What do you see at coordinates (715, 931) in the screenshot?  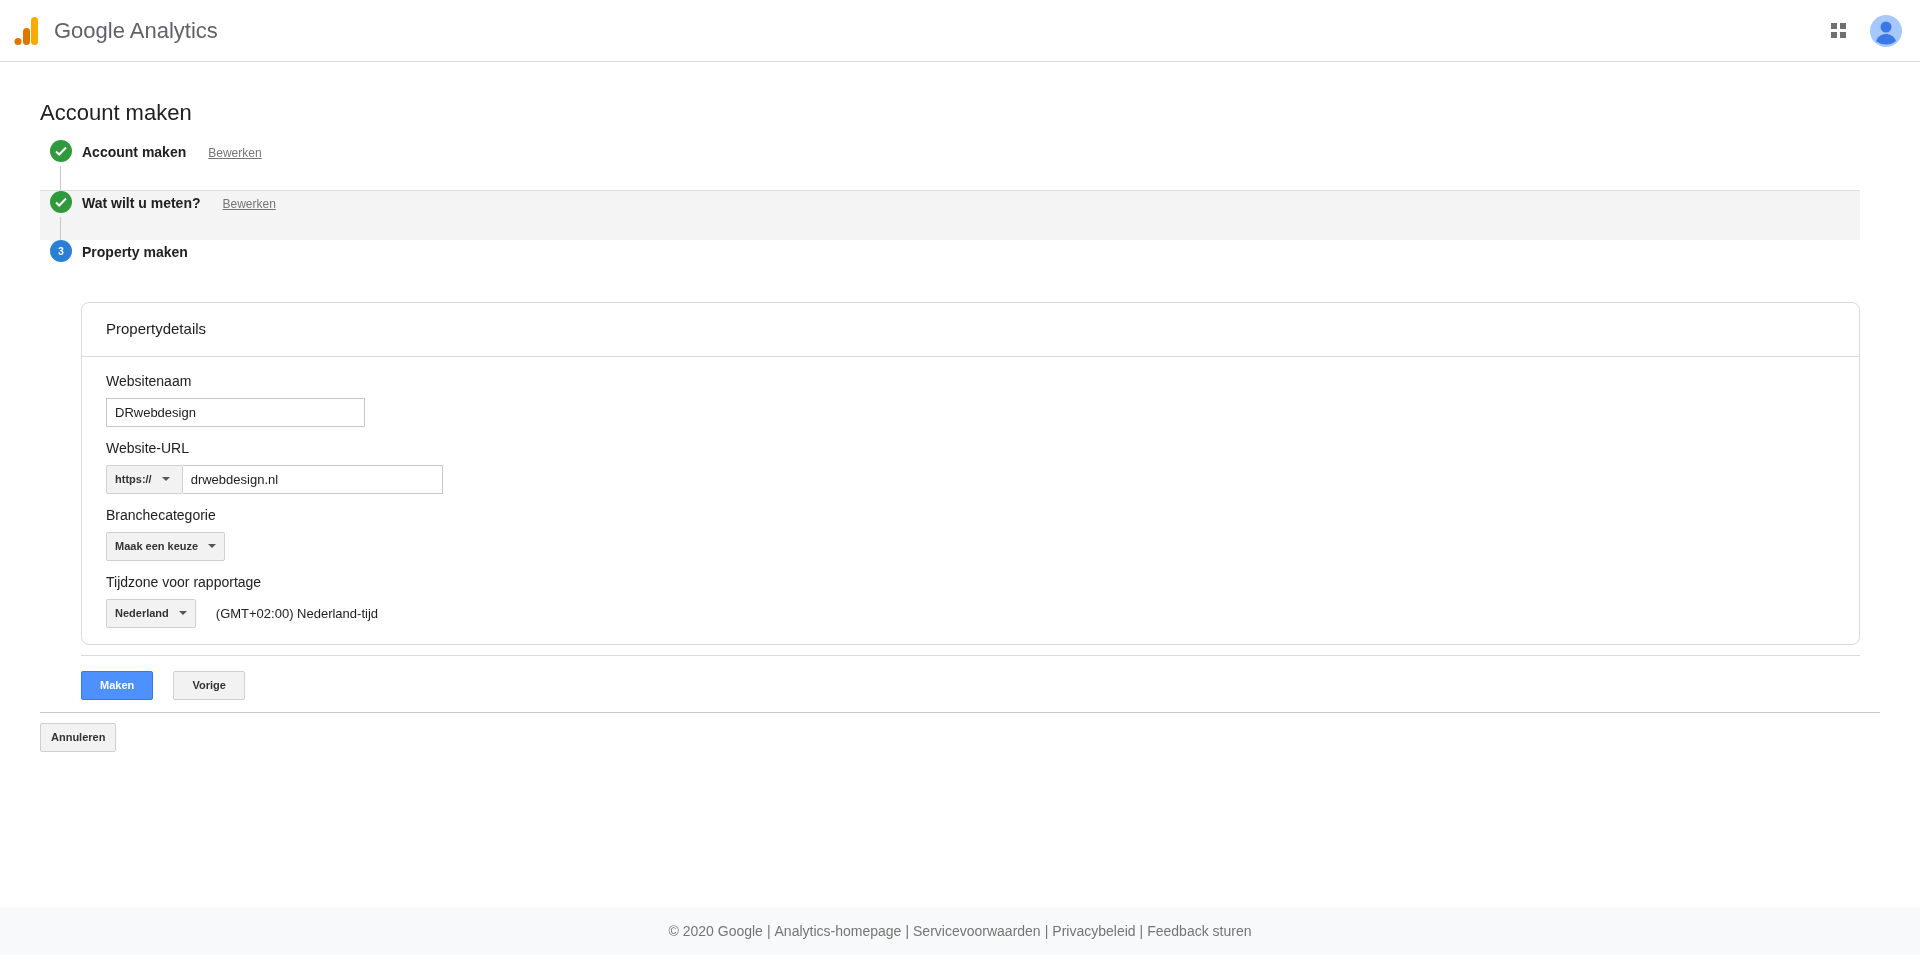 I see `copyright-text: © 2020 Google` at bounding box center [715, 931].